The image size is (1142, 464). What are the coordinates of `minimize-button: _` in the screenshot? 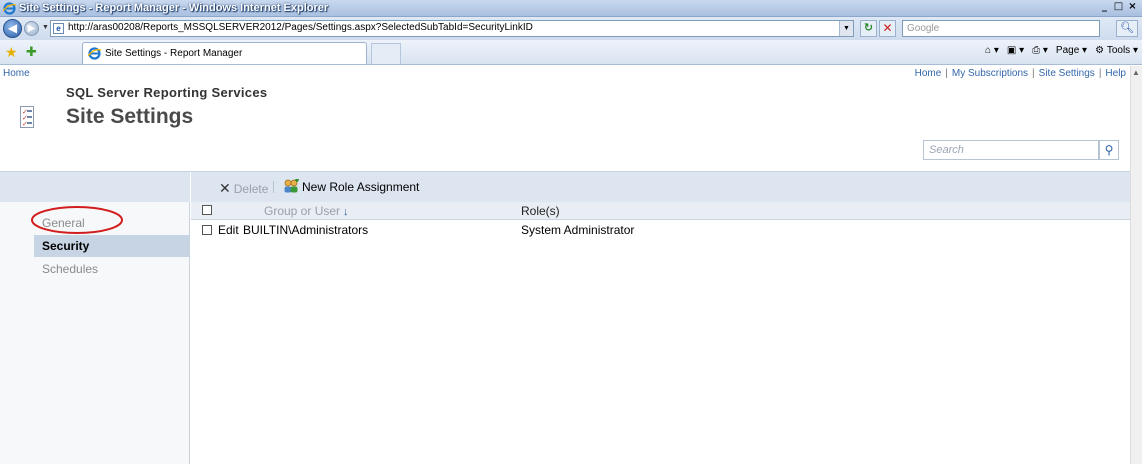 It's located at (1104, 7).